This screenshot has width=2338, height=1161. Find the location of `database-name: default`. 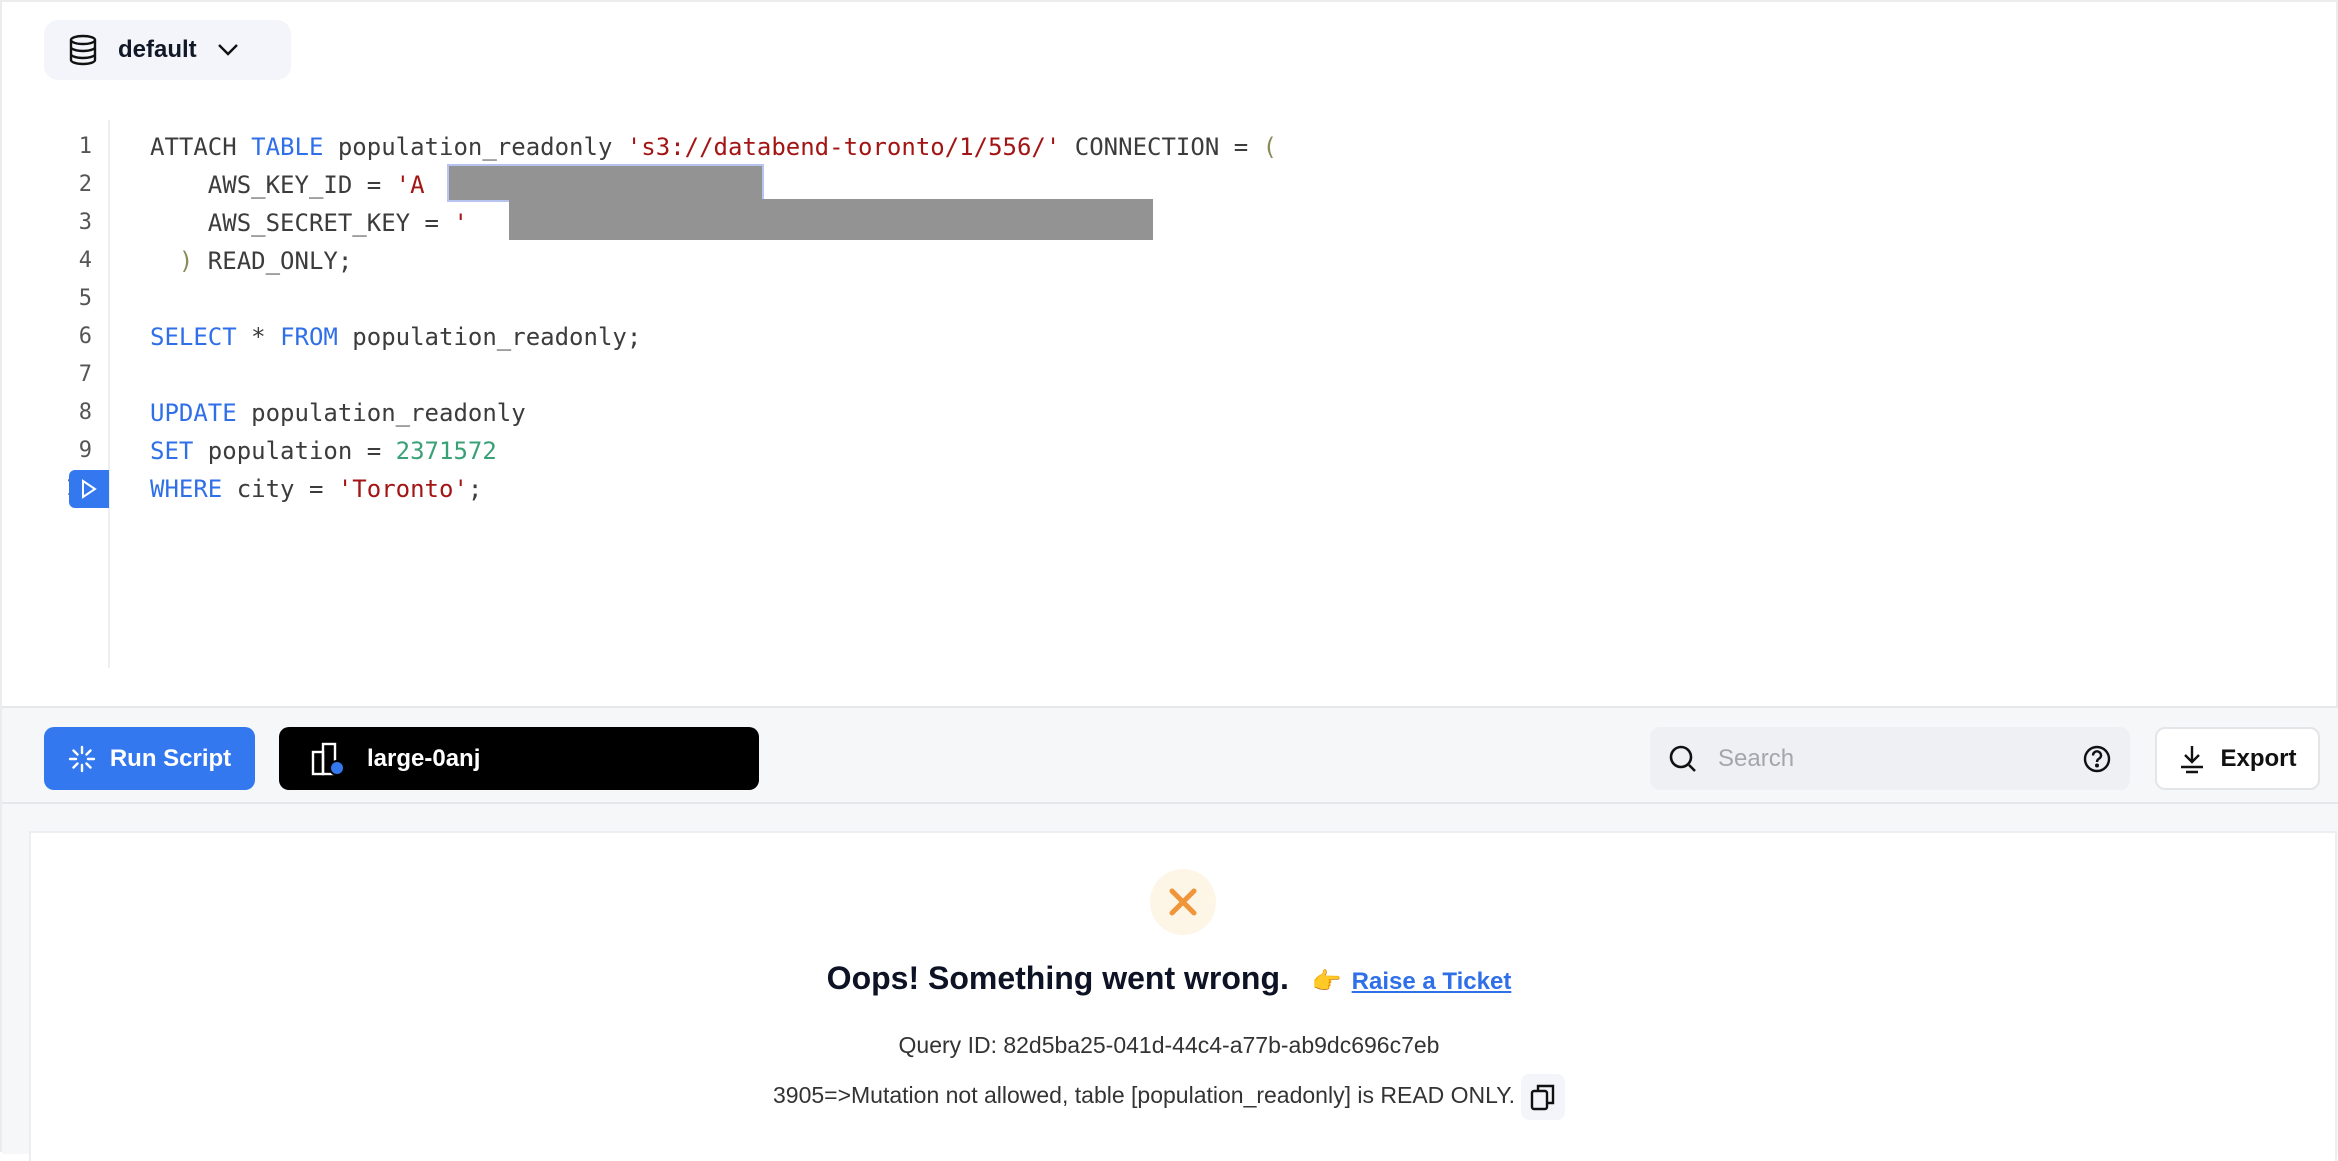

database-name: default is located at coordinates (157, 49).